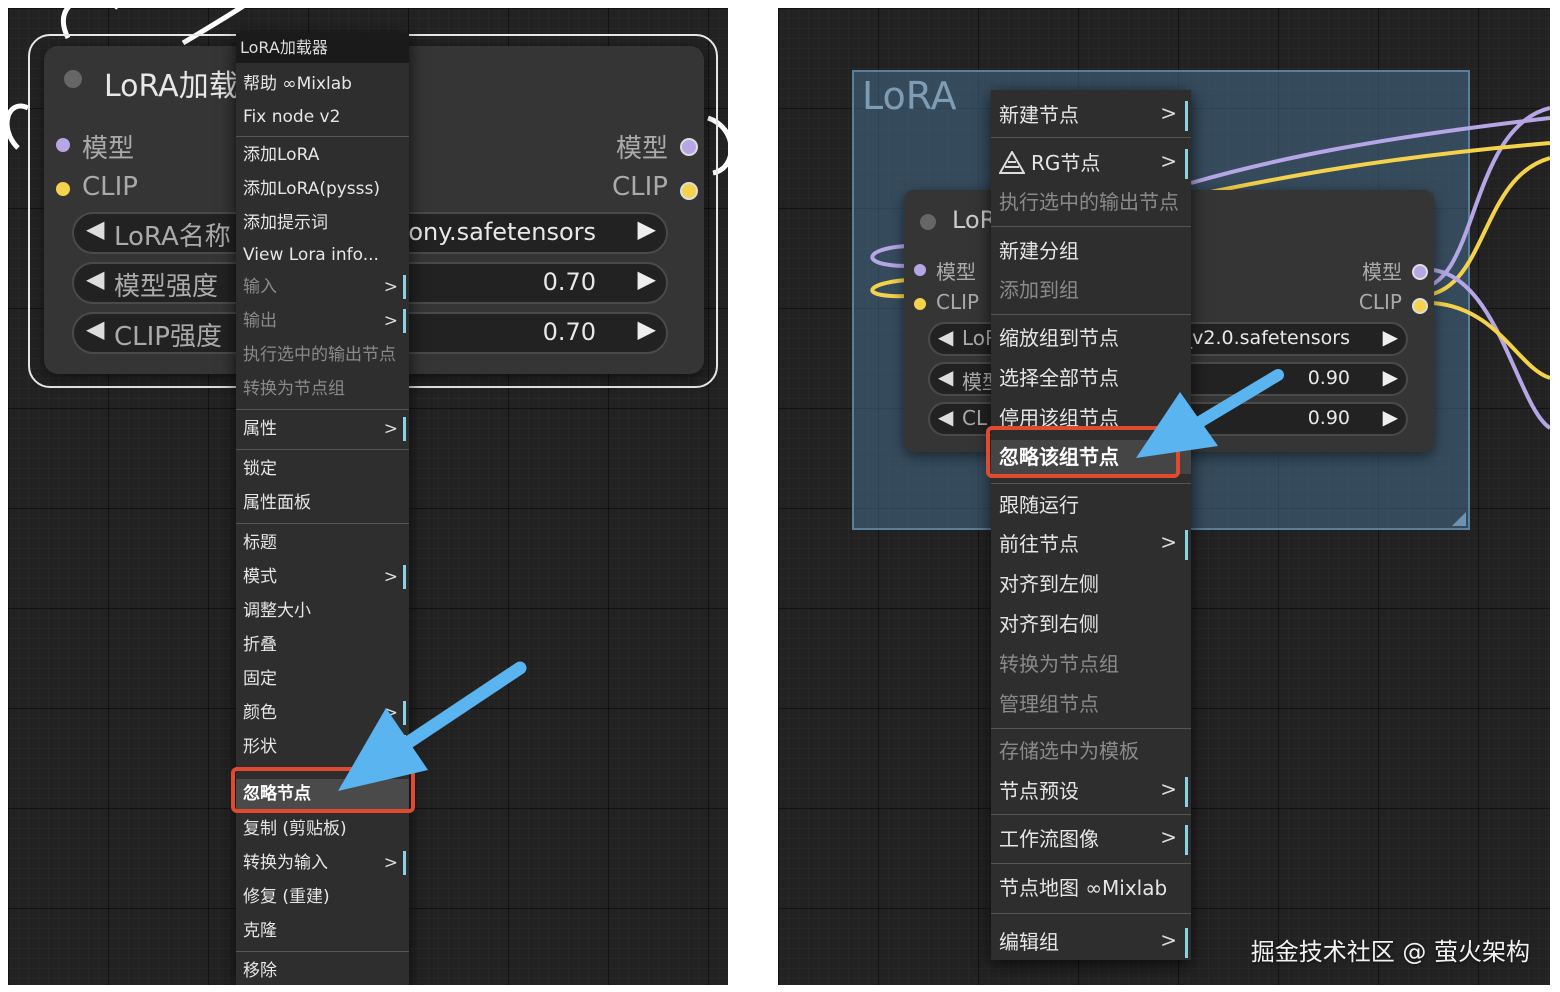  Describe the element at coordinates (322, 48) in the screenshot. I see `menu-header: LoRA加载器` at that location.